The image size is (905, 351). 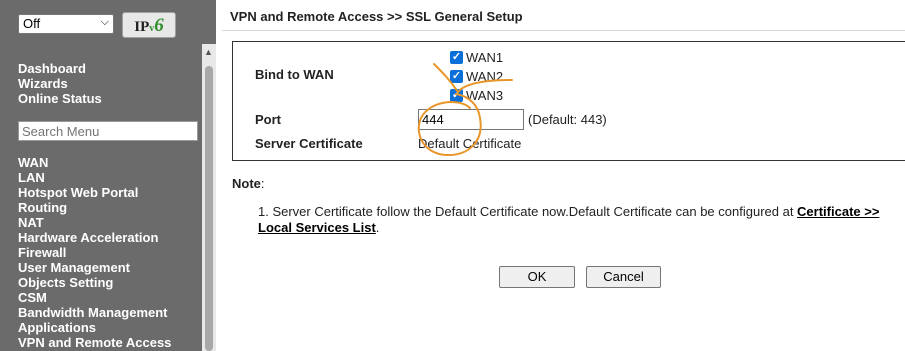 What do you see at coordinates (94, 162) in the screenshot?
I see `nav-item-wan: WAN` at bounding box center [94, 162].